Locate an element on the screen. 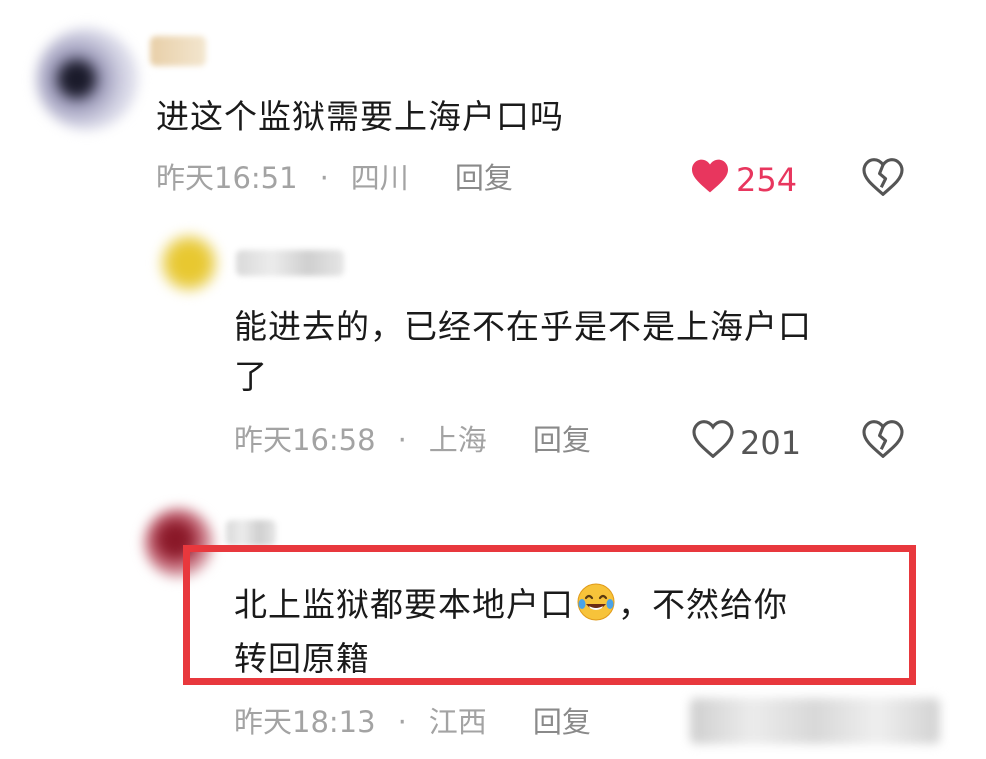  like-button: 201 is located at coordinates (746, 443).